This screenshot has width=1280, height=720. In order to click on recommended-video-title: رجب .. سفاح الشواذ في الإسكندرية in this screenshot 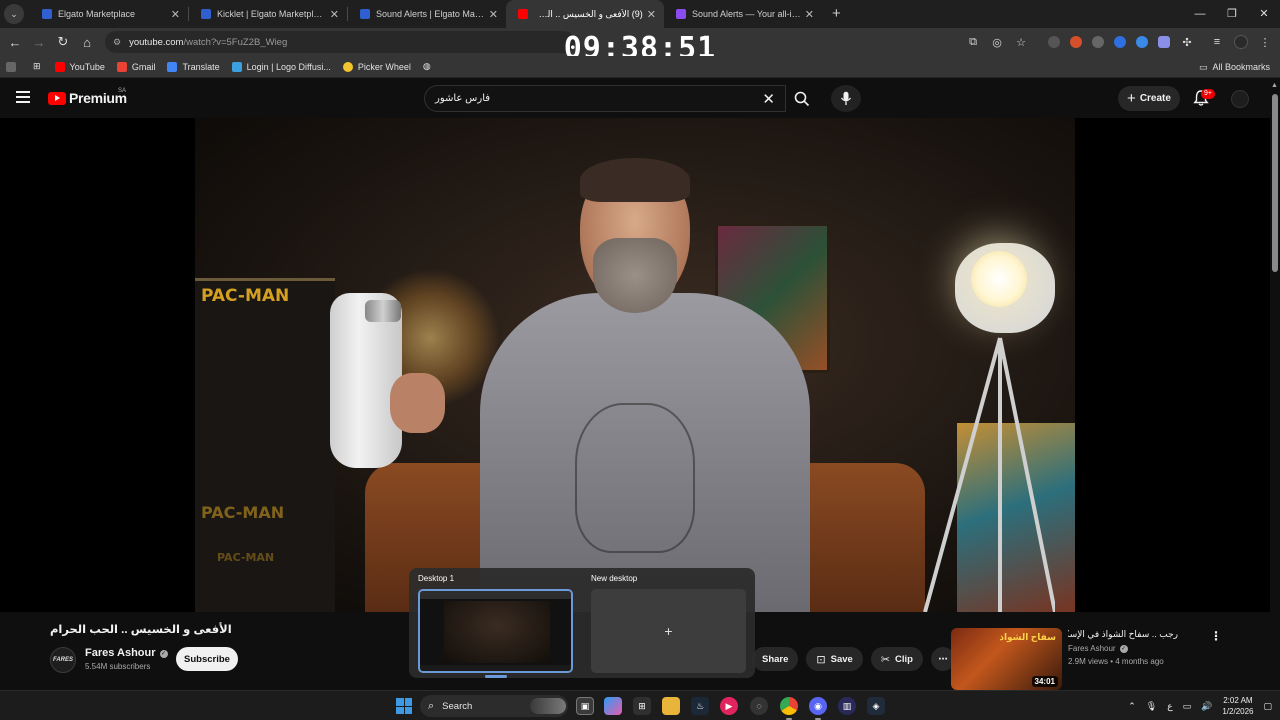, I will do `click(1123, 634)`.